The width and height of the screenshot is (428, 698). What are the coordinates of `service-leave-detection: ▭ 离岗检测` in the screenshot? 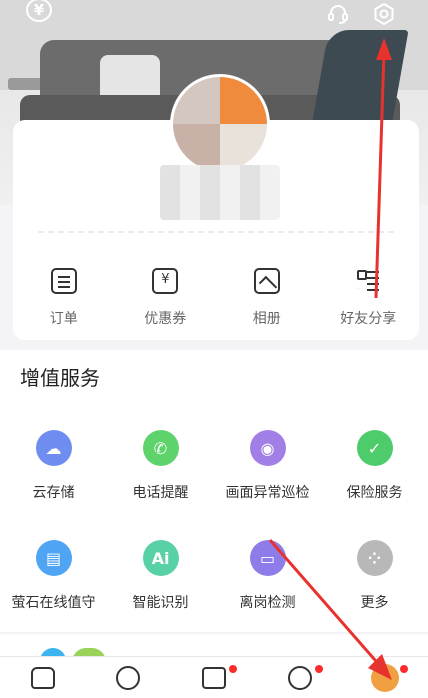 It's located at (267, 576).